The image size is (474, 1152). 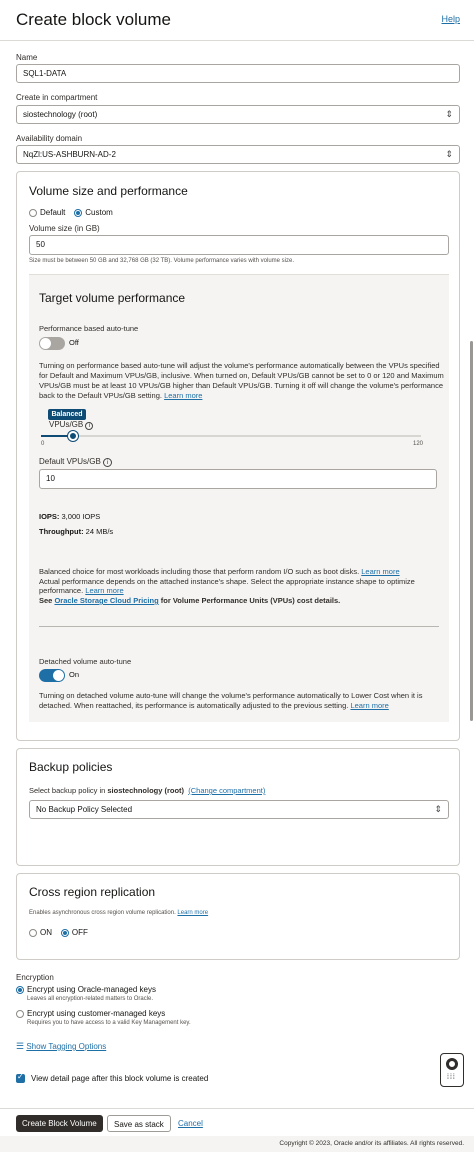 What do you see at coordinates (20, 1046) in the screenshot?
I see `sliders-icon: ☰` at bounding box center [20, 1046].